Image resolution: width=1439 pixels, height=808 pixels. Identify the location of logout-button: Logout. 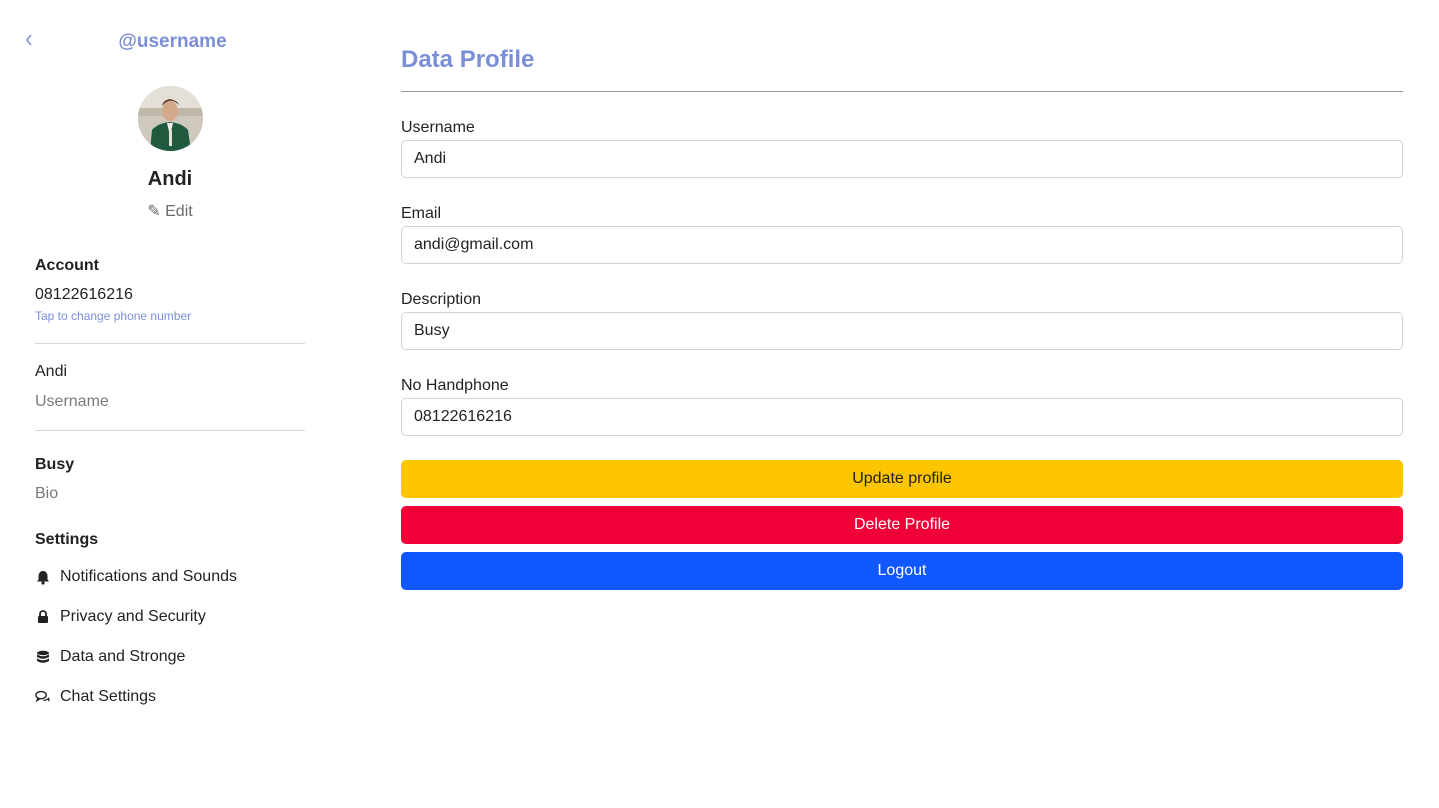
(902, 571).